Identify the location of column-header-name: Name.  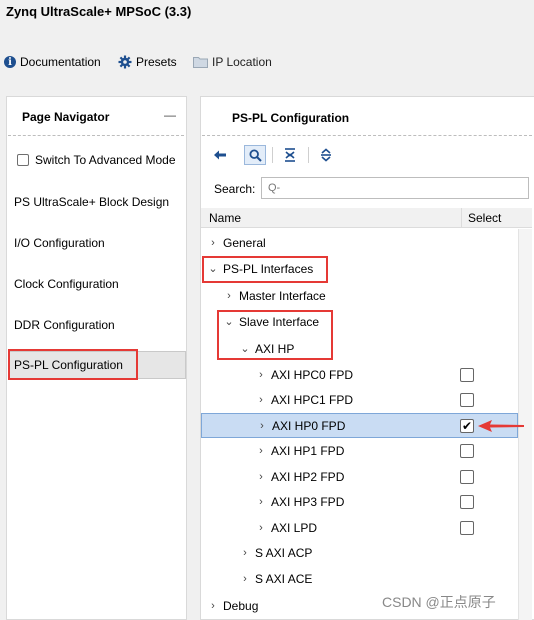
(225, 218).